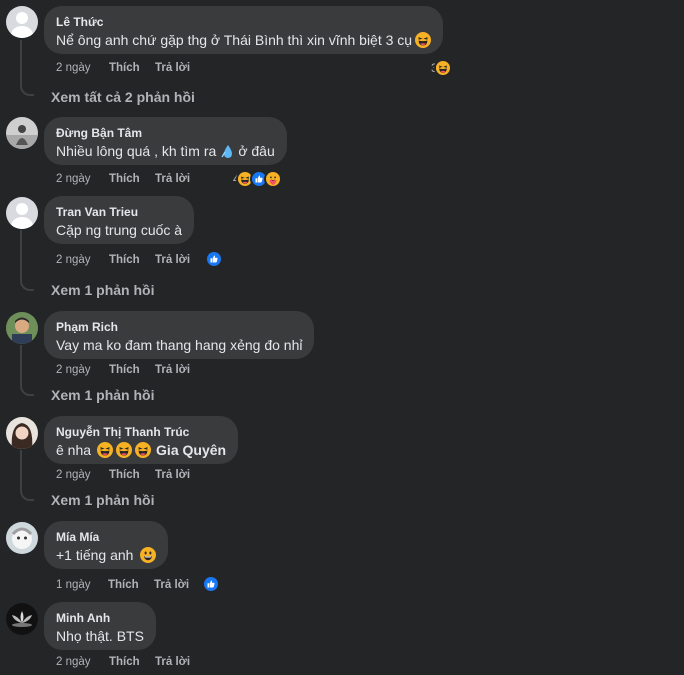 The width and height of the screenshot is (684, 675). Describe the element at coordinates (74, 450) in the screenshot. I see `comment-text: ê nha` at that location.